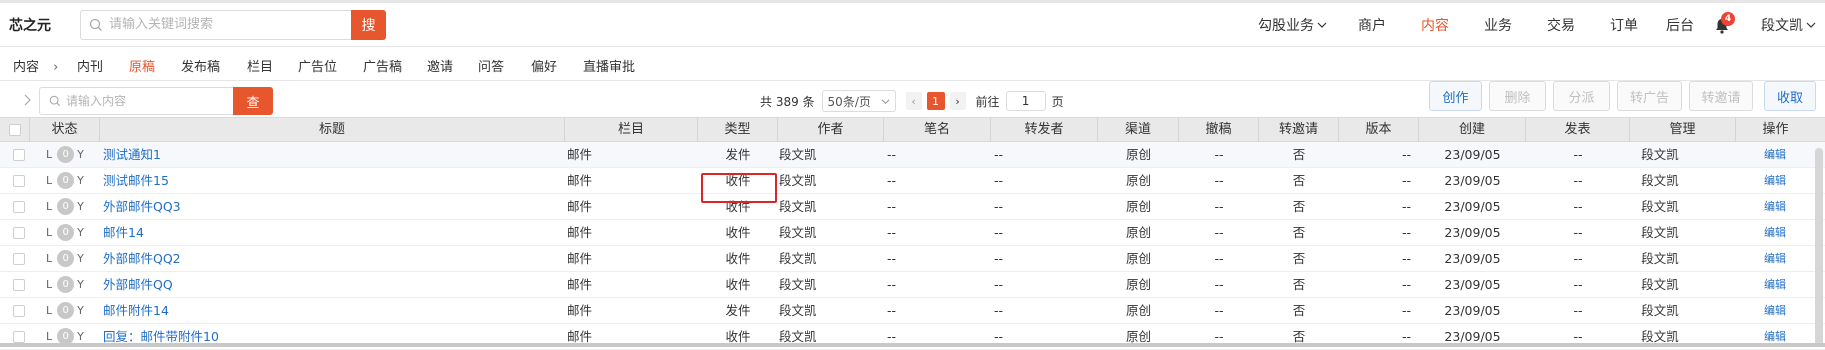 This screenshot has height=350, width=1825. Describe the element at coordinates (1299, 130) in the screenshot. I see `header-to-invite: 转邀请` at that location.